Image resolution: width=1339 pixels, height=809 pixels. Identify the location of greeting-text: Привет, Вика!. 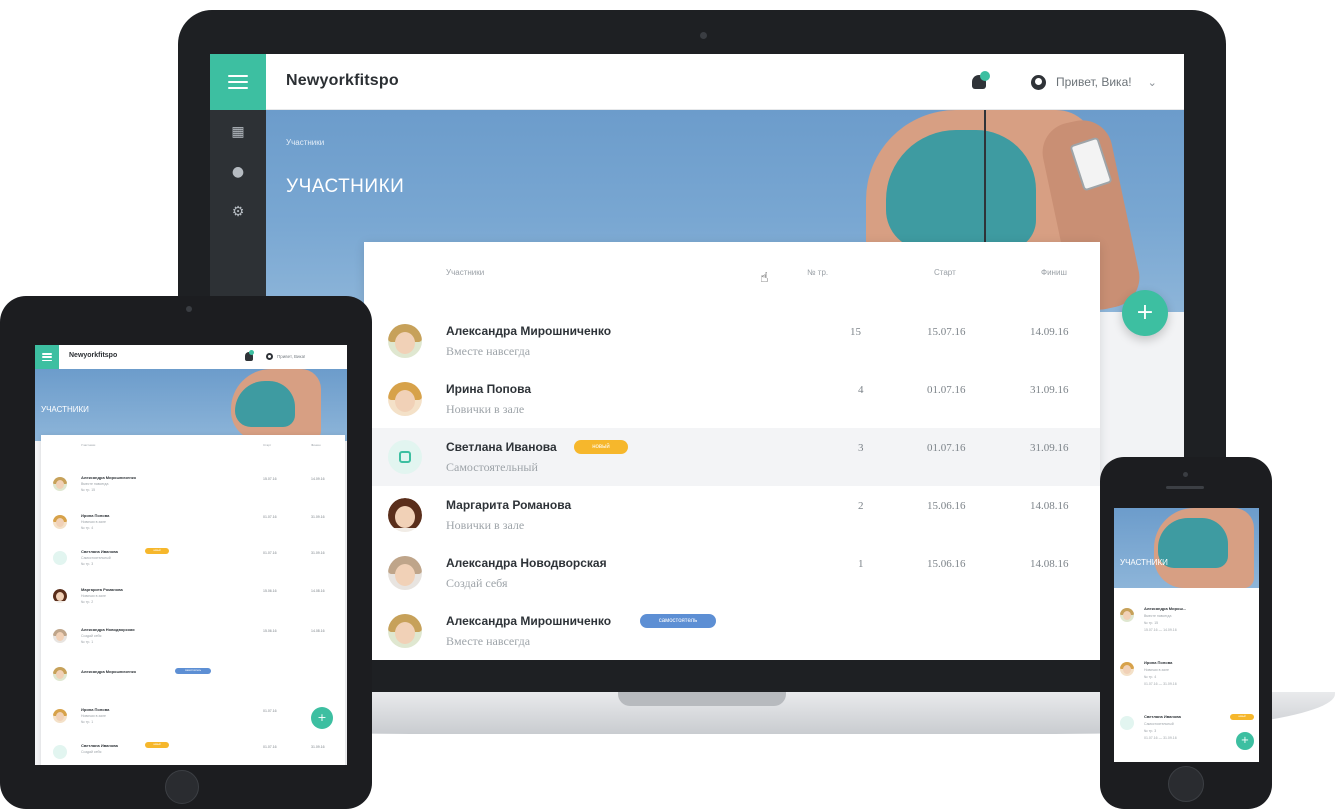
(1094, 82).